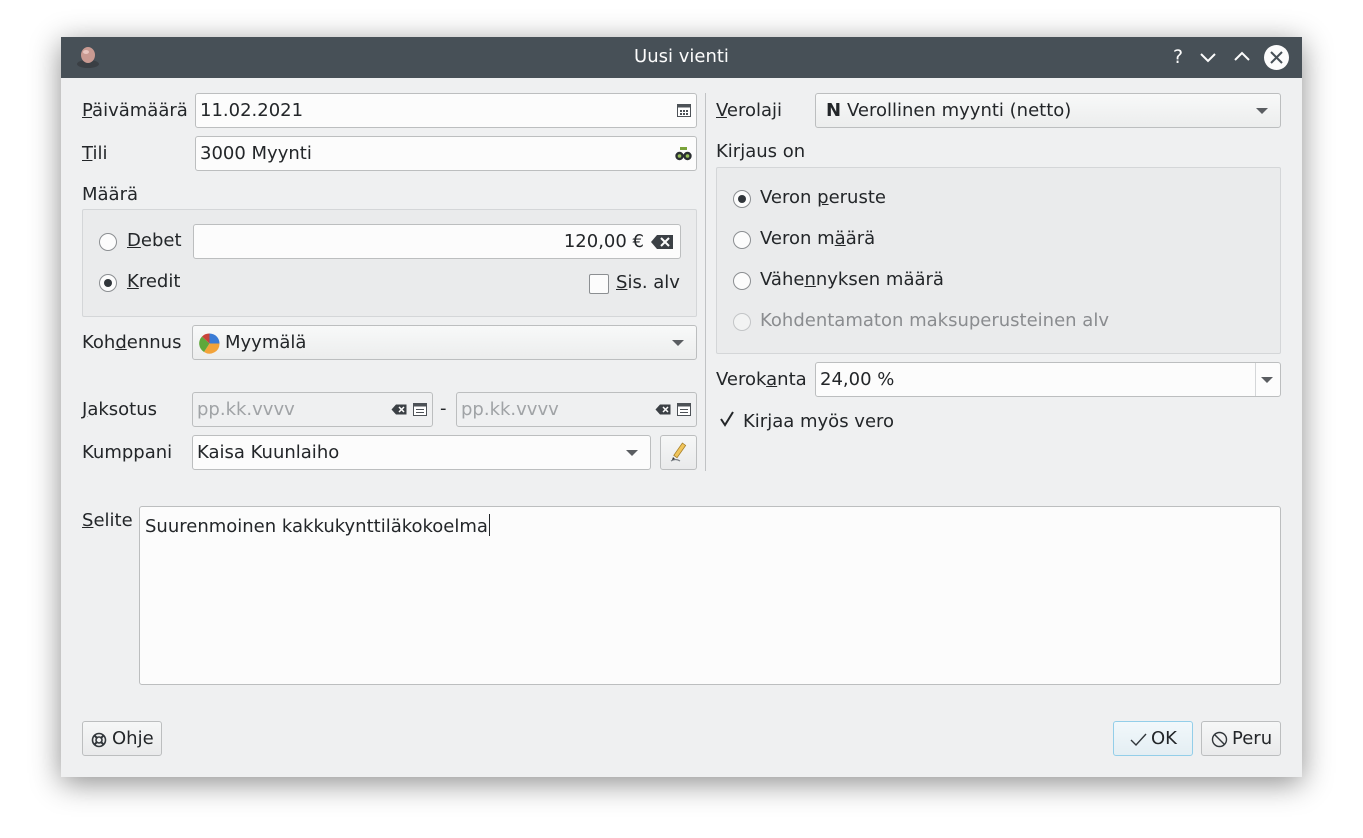 The image size is (1363, 838). I want to click on tax-type-combobox: N Verollinen myynti (netto), so click(1048, 110).